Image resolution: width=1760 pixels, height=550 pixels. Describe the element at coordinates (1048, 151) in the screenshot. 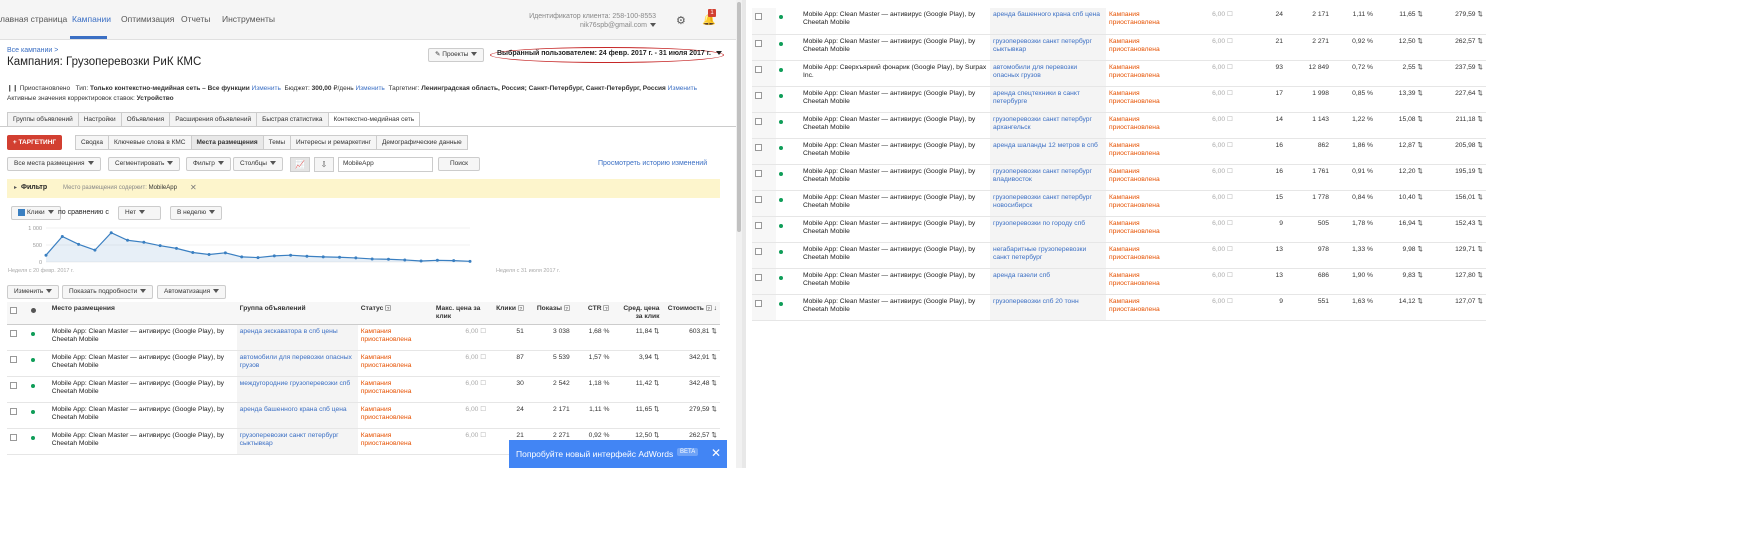

I see `ad-group-link: аренда шаланды 12 метров в спб` at that location.